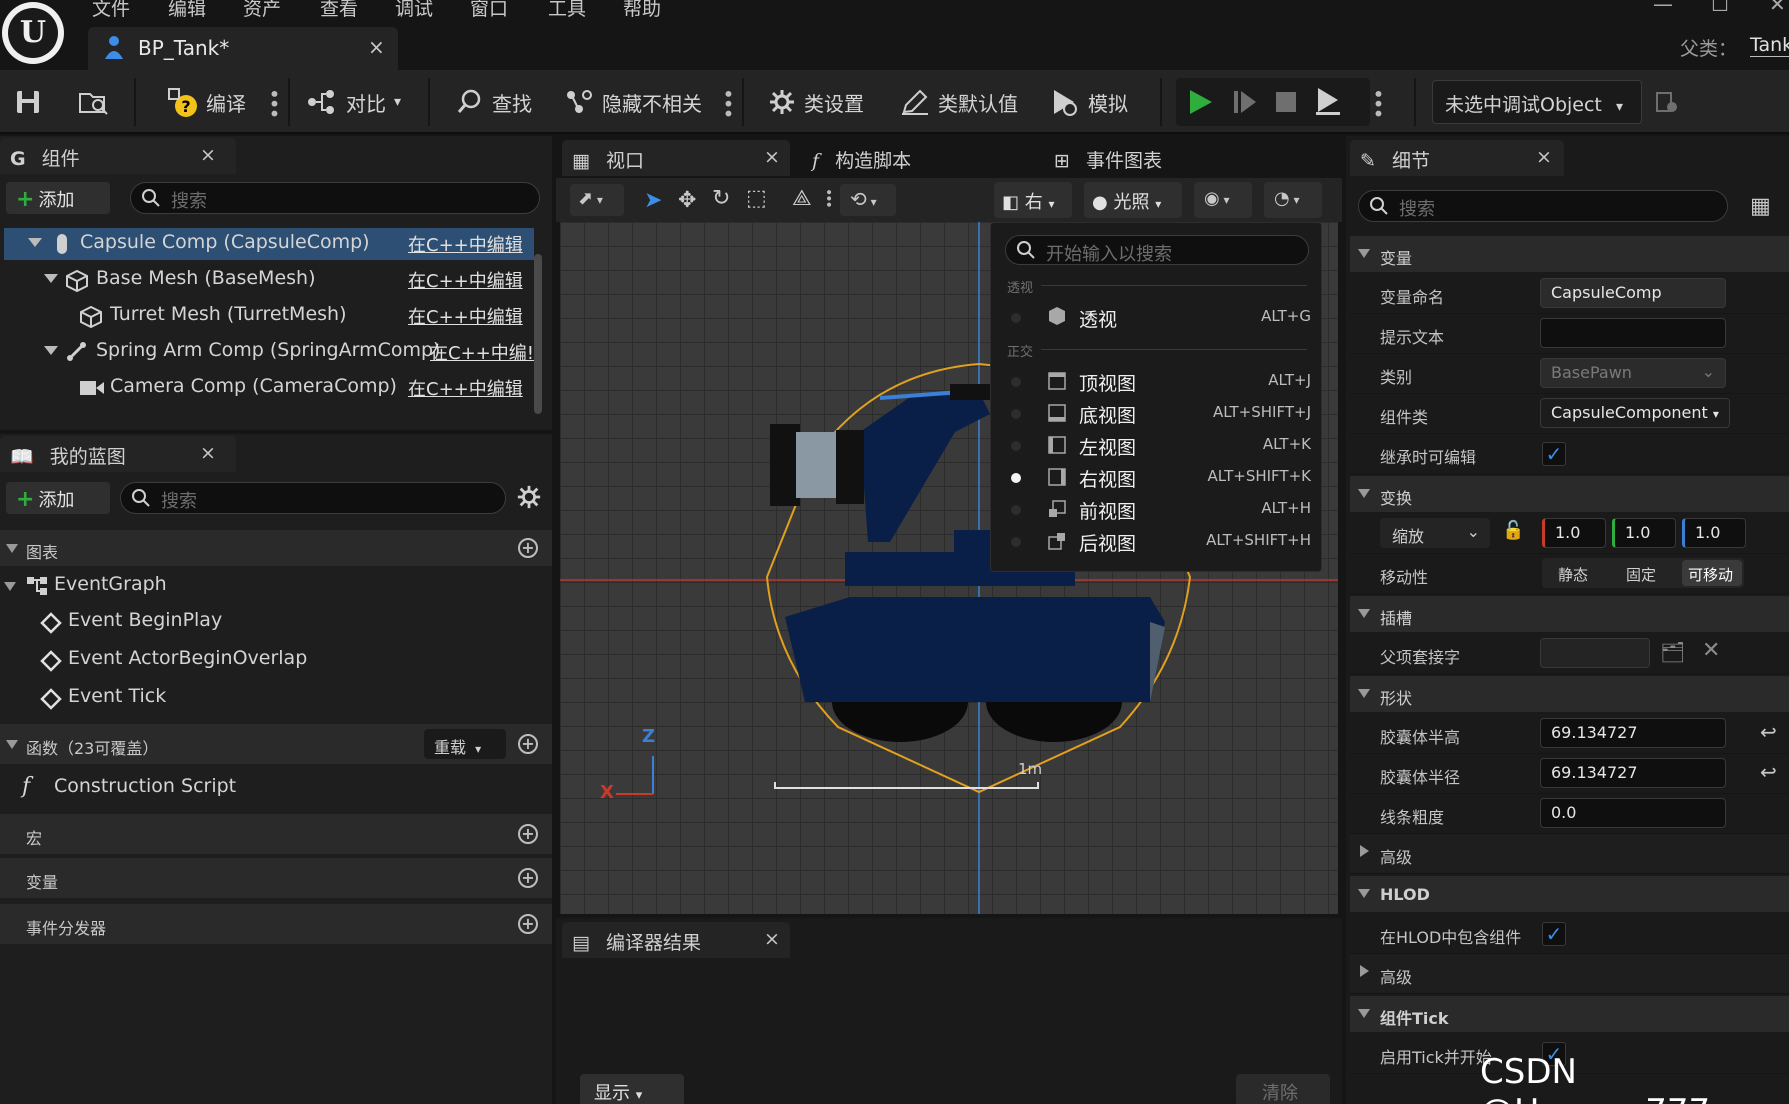 Image resolution: width=1789 pixels, height=1104 pixels. I want to click on compile-button: ? 编译, so click(206, 102).